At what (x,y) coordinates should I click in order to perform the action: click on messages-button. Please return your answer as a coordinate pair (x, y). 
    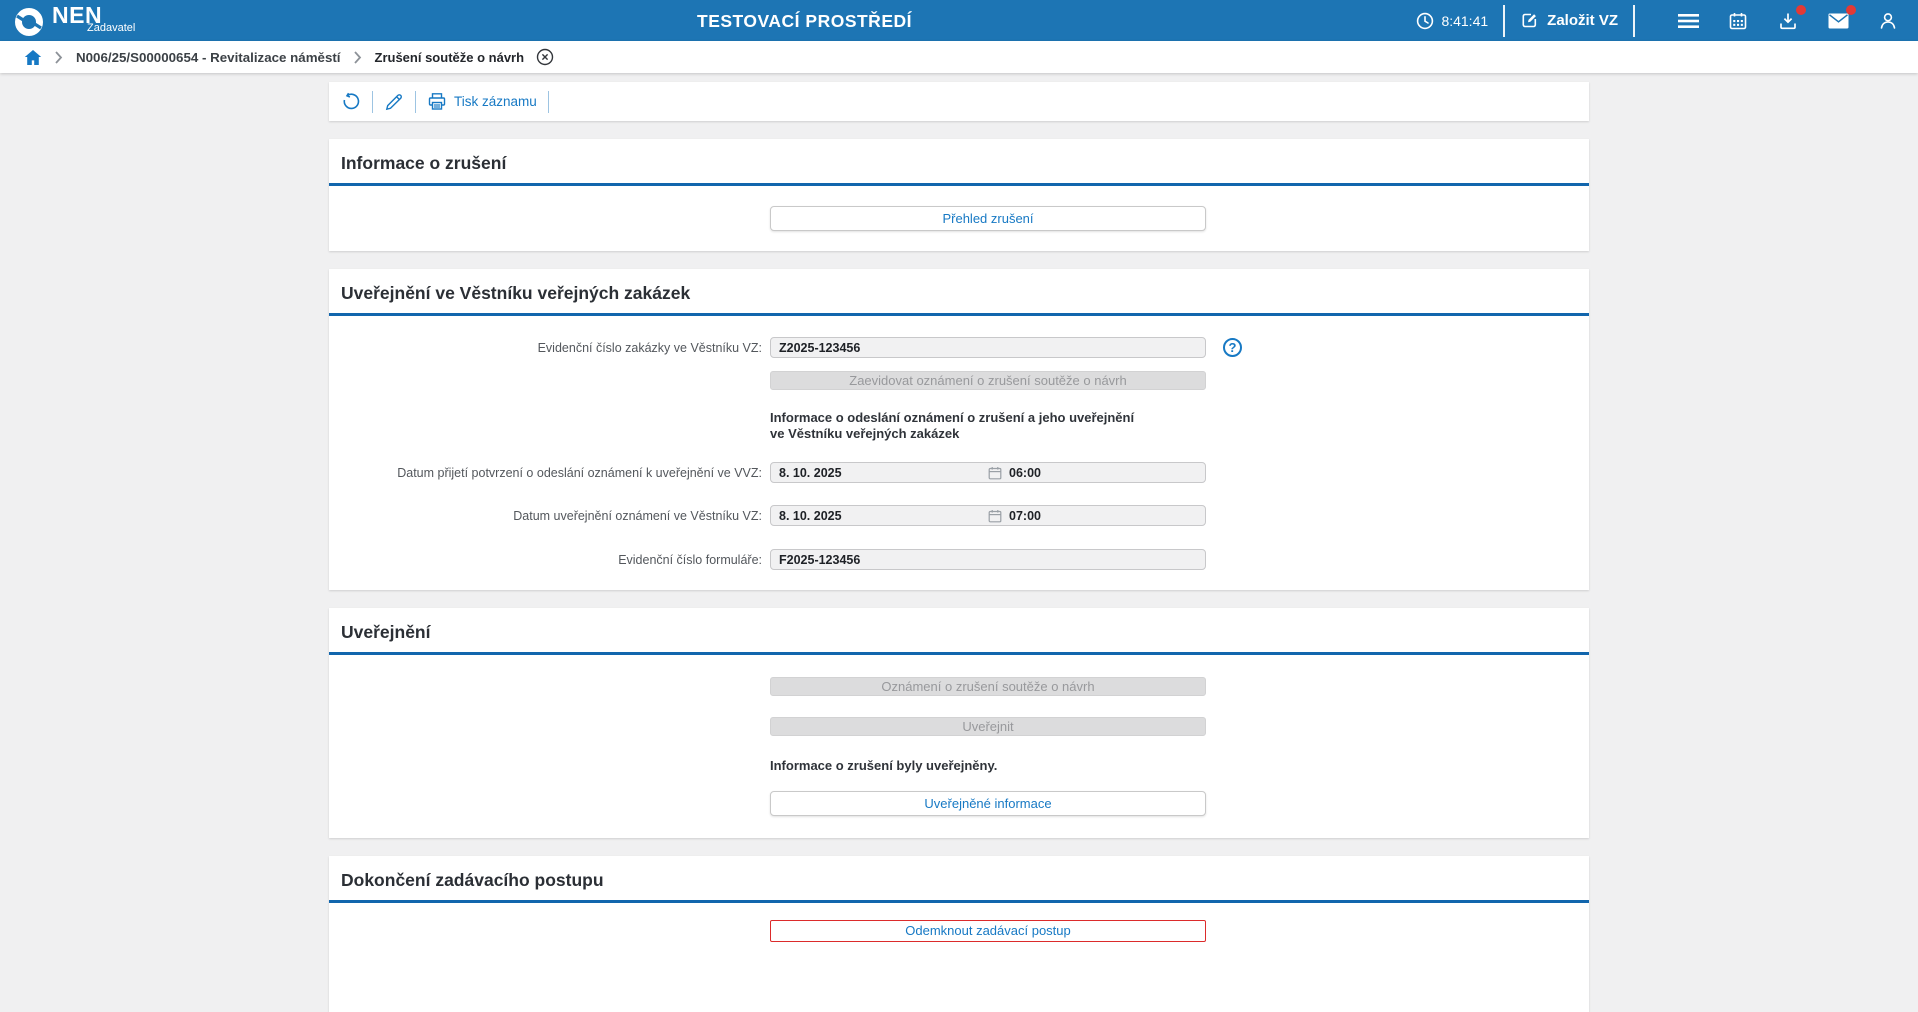
    Looking at the image, I should click on (1841, 18).